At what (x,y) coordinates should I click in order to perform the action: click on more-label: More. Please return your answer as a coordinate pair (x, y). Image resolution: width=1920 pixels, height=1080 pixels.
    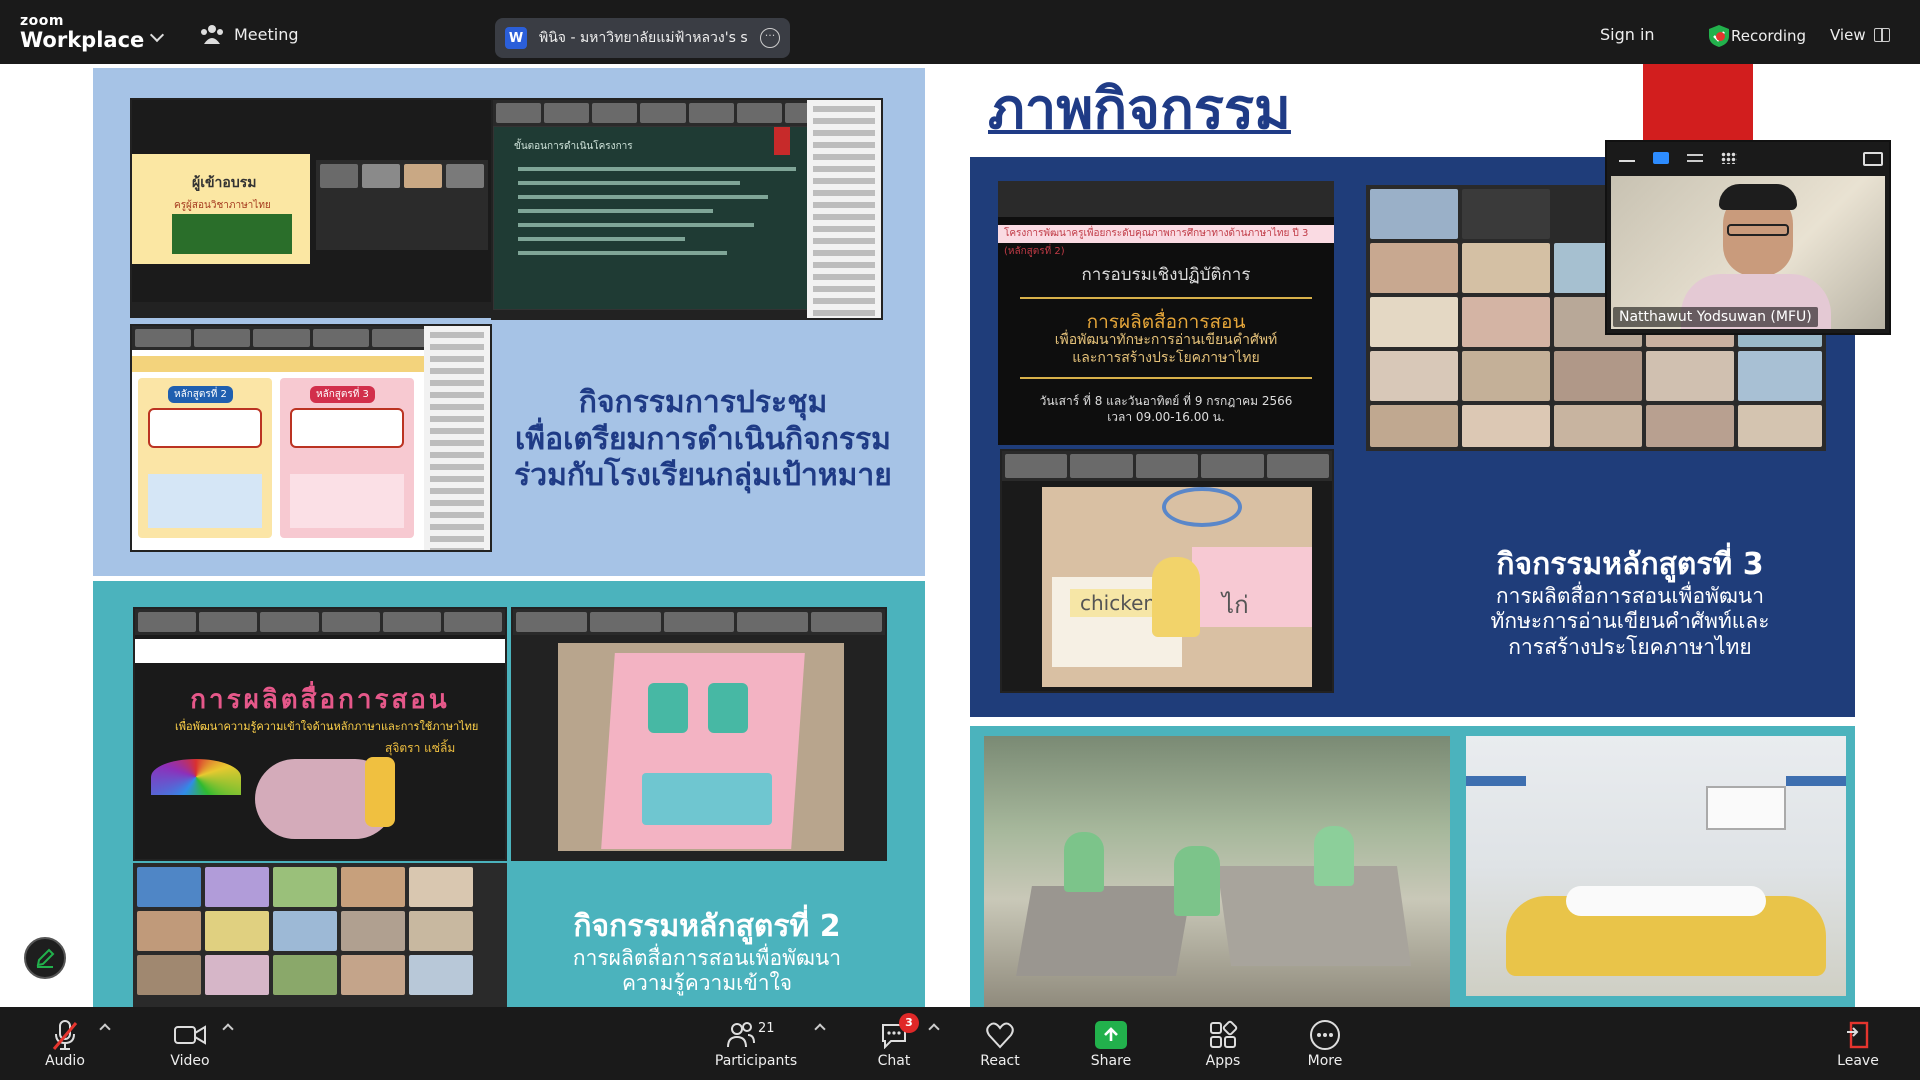
    Looking at the image, I should click on (1325, 1060).